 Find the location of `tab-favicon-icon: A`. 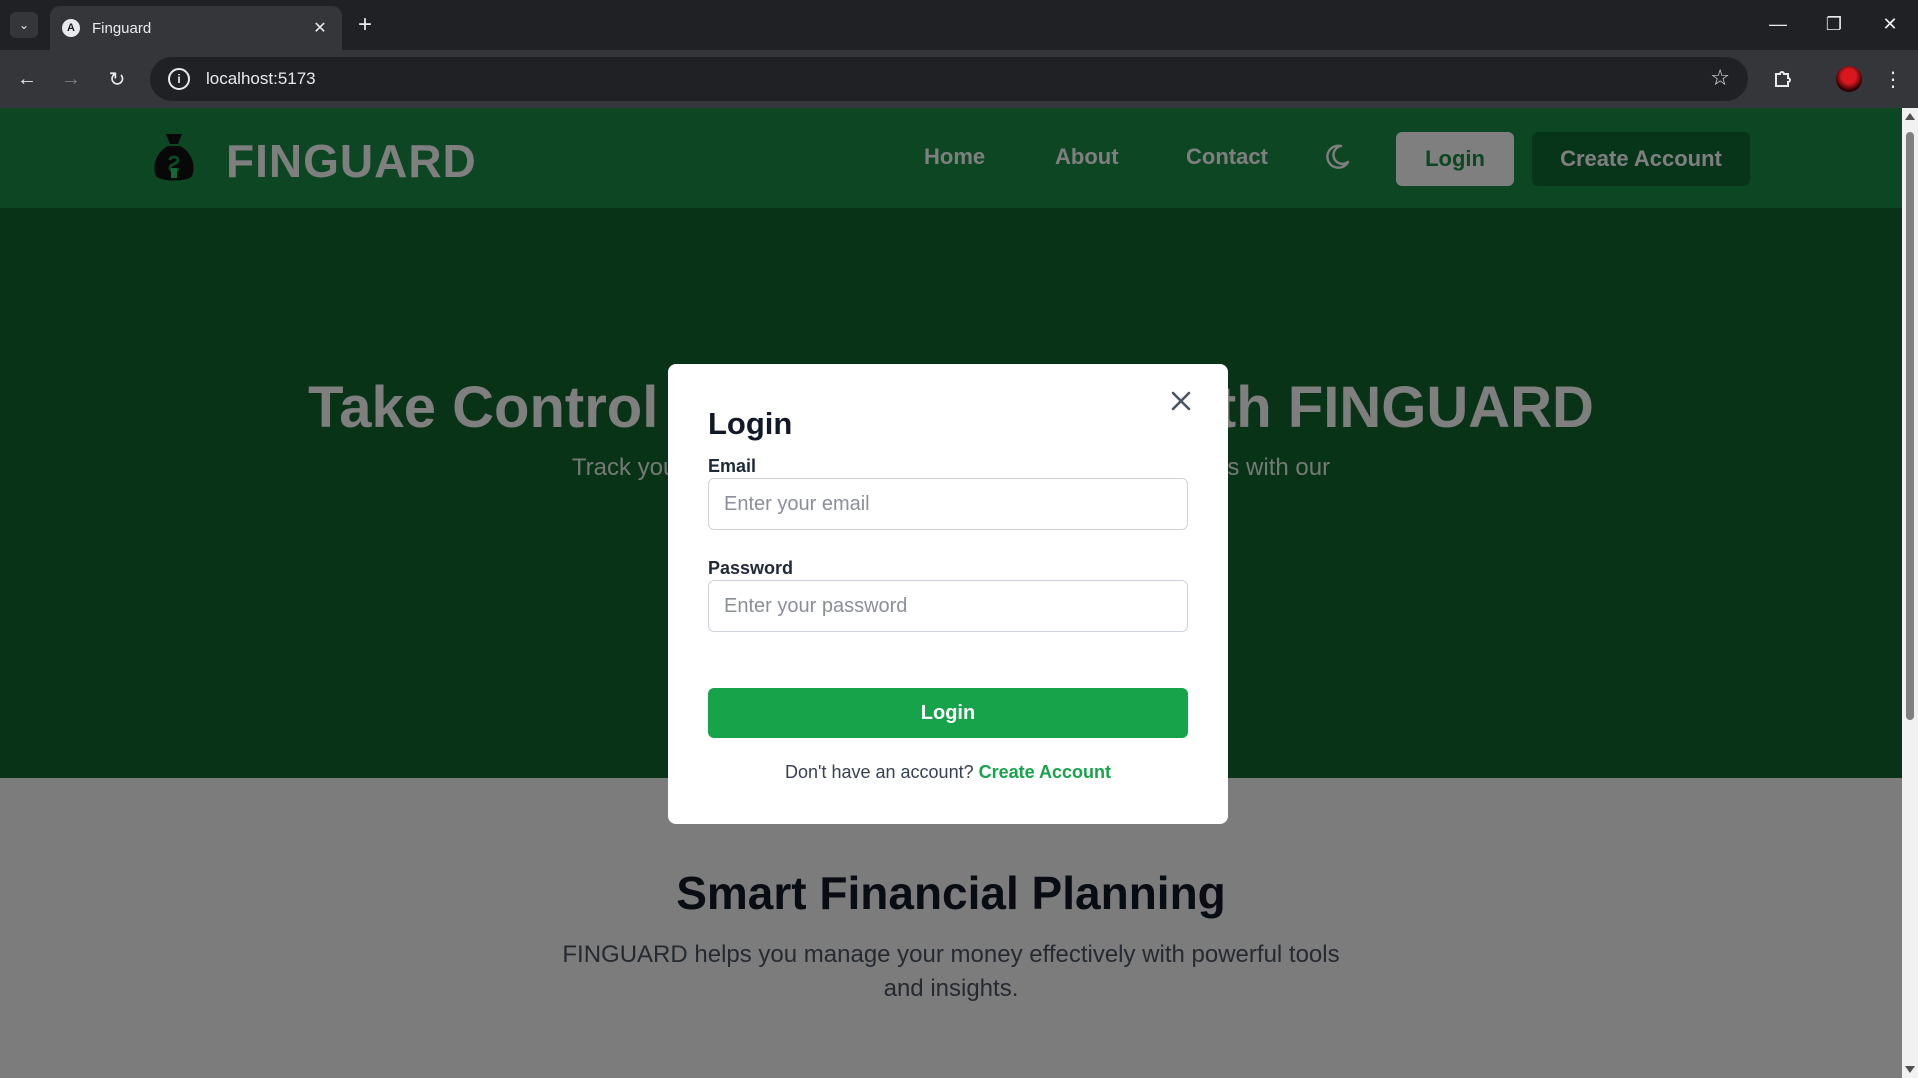

tab-favicon-icon: A is located at coordinates (71, 28).